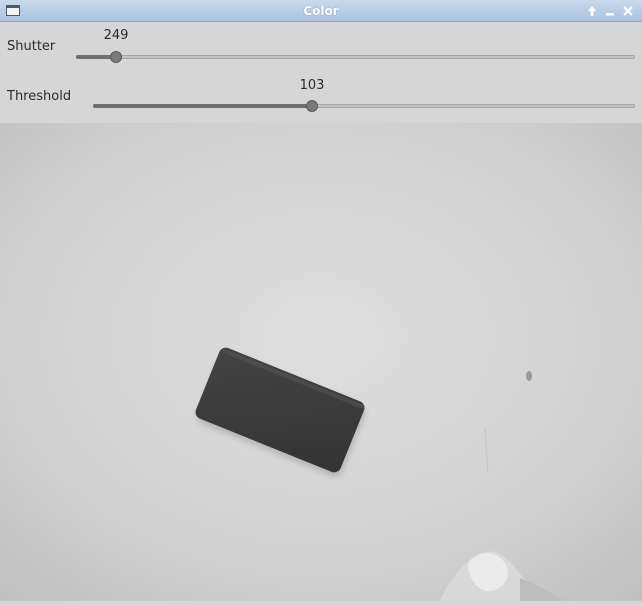  Describe the element at coordinates (31, 46) in the screenshot. I see `shutter-label: Shutter` at that location.